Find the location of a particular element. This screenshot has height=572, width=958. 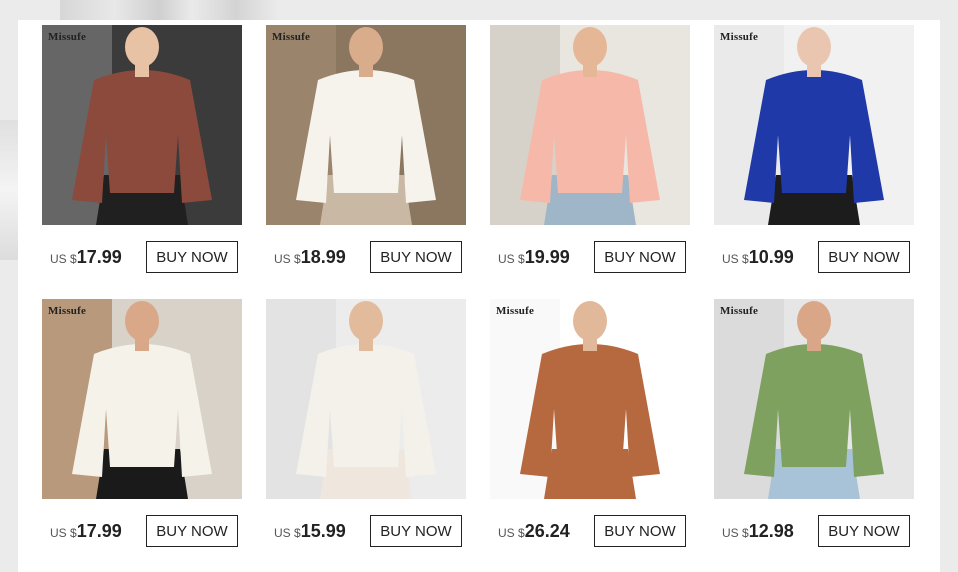

price-amount: 10.99 is located at coordinates (771, 257).